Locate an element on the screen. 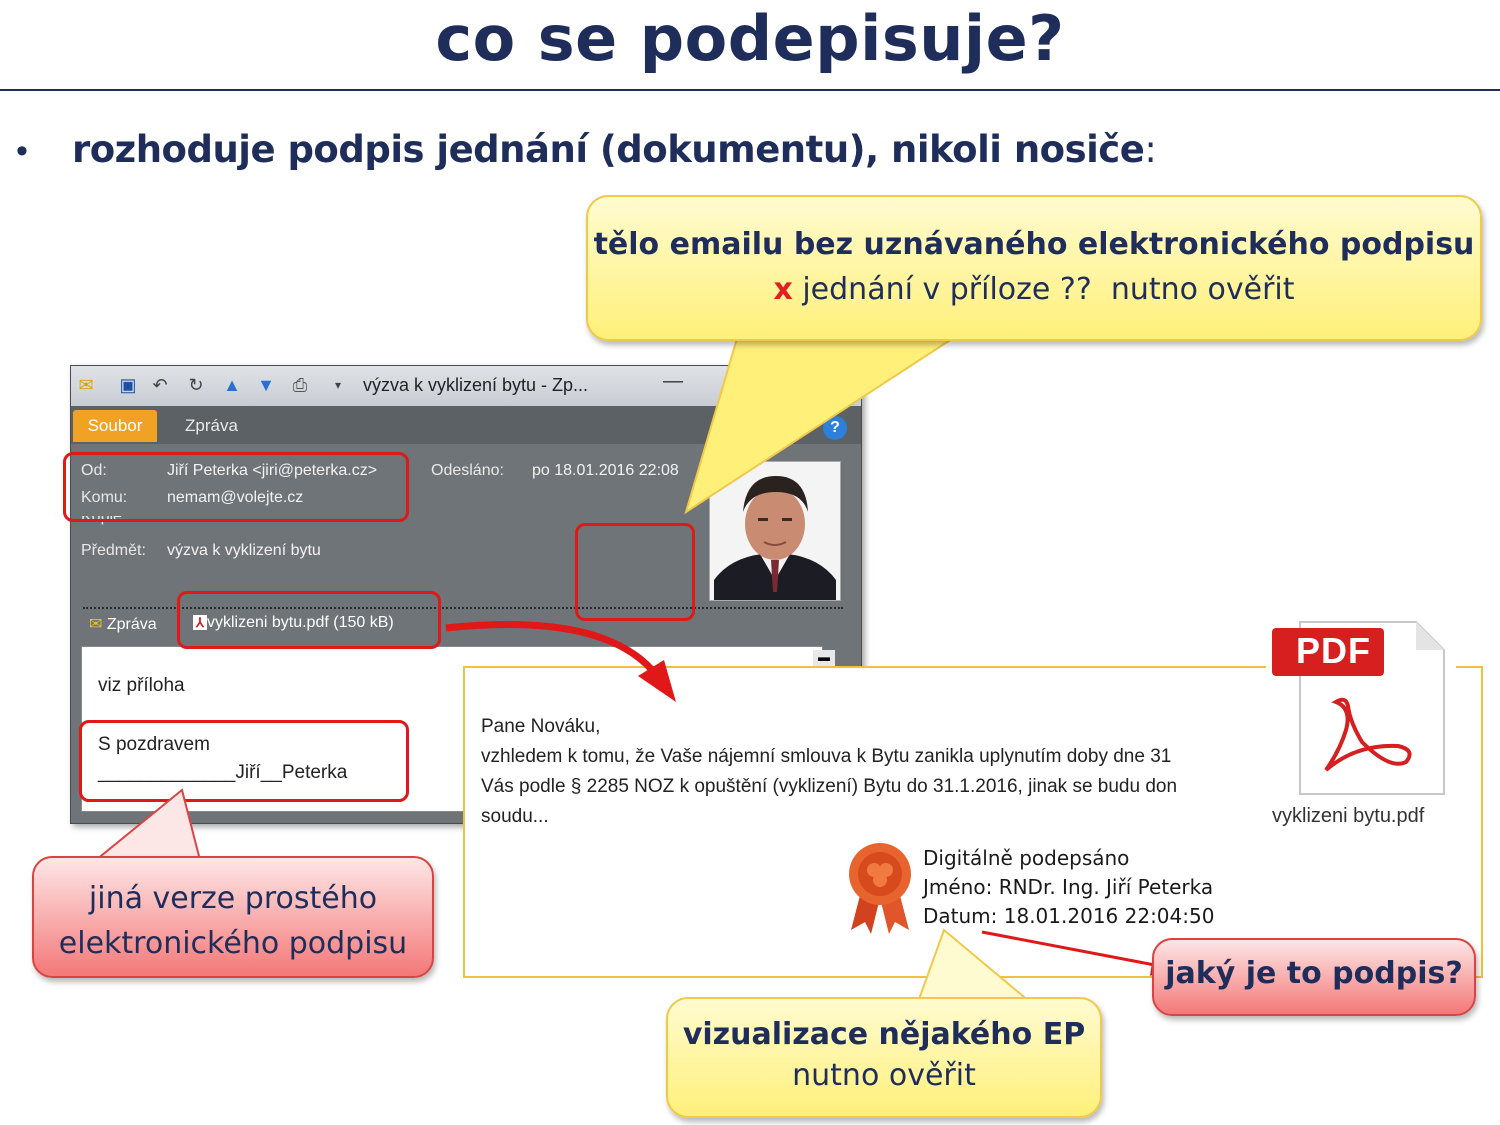 The width and height of the screenshot is (1500, 1125). ribbon-tab-bar: Soubor Zpráva ? is located at coordinates (466, 425).